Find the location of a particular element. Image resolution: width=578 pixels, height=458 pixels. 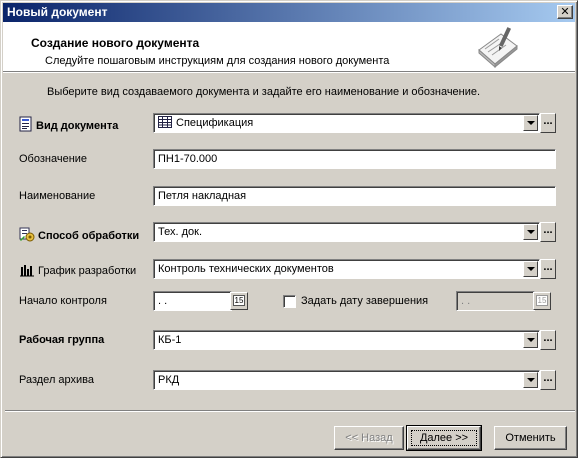

back-button: << Назад is located at coordinates (369, 438).